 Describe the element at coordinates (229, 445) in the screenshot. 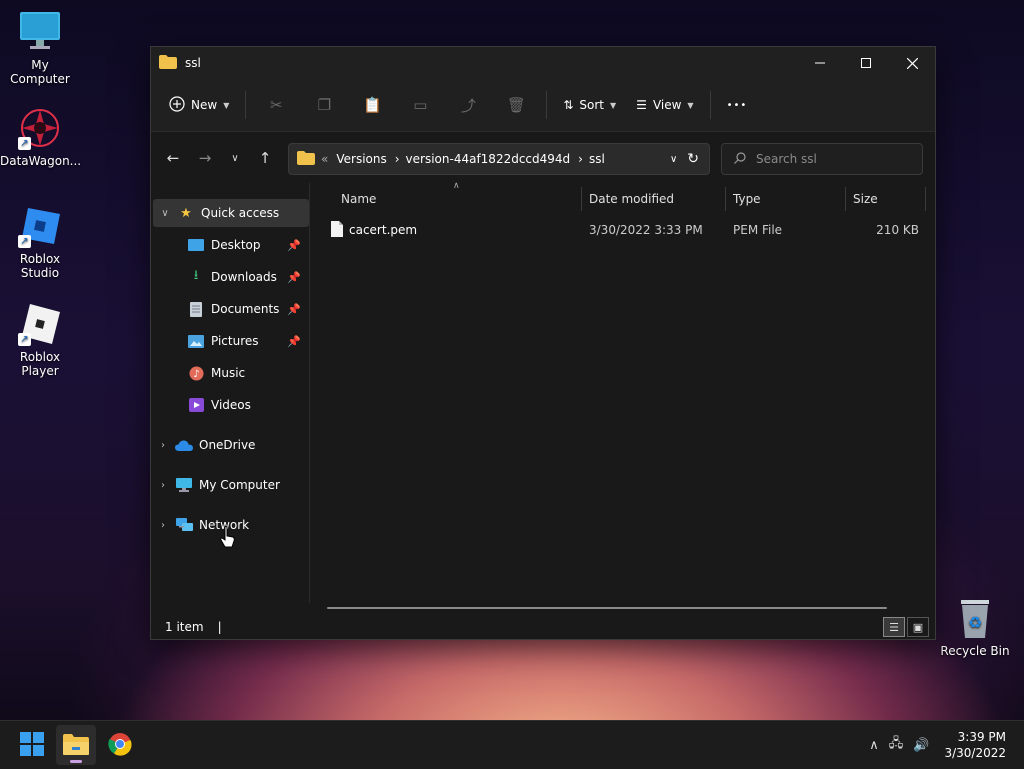

I see `sidebar-item-onedrive: › OneDrive` at that location.